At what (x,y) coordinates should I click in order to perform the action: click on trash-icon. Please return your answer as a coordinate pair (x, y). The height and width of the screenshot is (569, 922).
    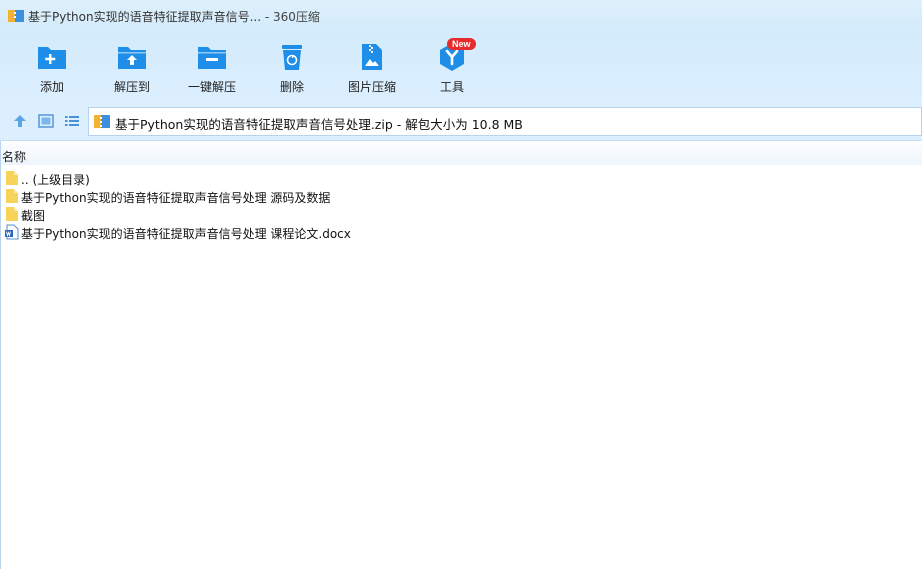
    Looking at the image, I should click on (292, 57).